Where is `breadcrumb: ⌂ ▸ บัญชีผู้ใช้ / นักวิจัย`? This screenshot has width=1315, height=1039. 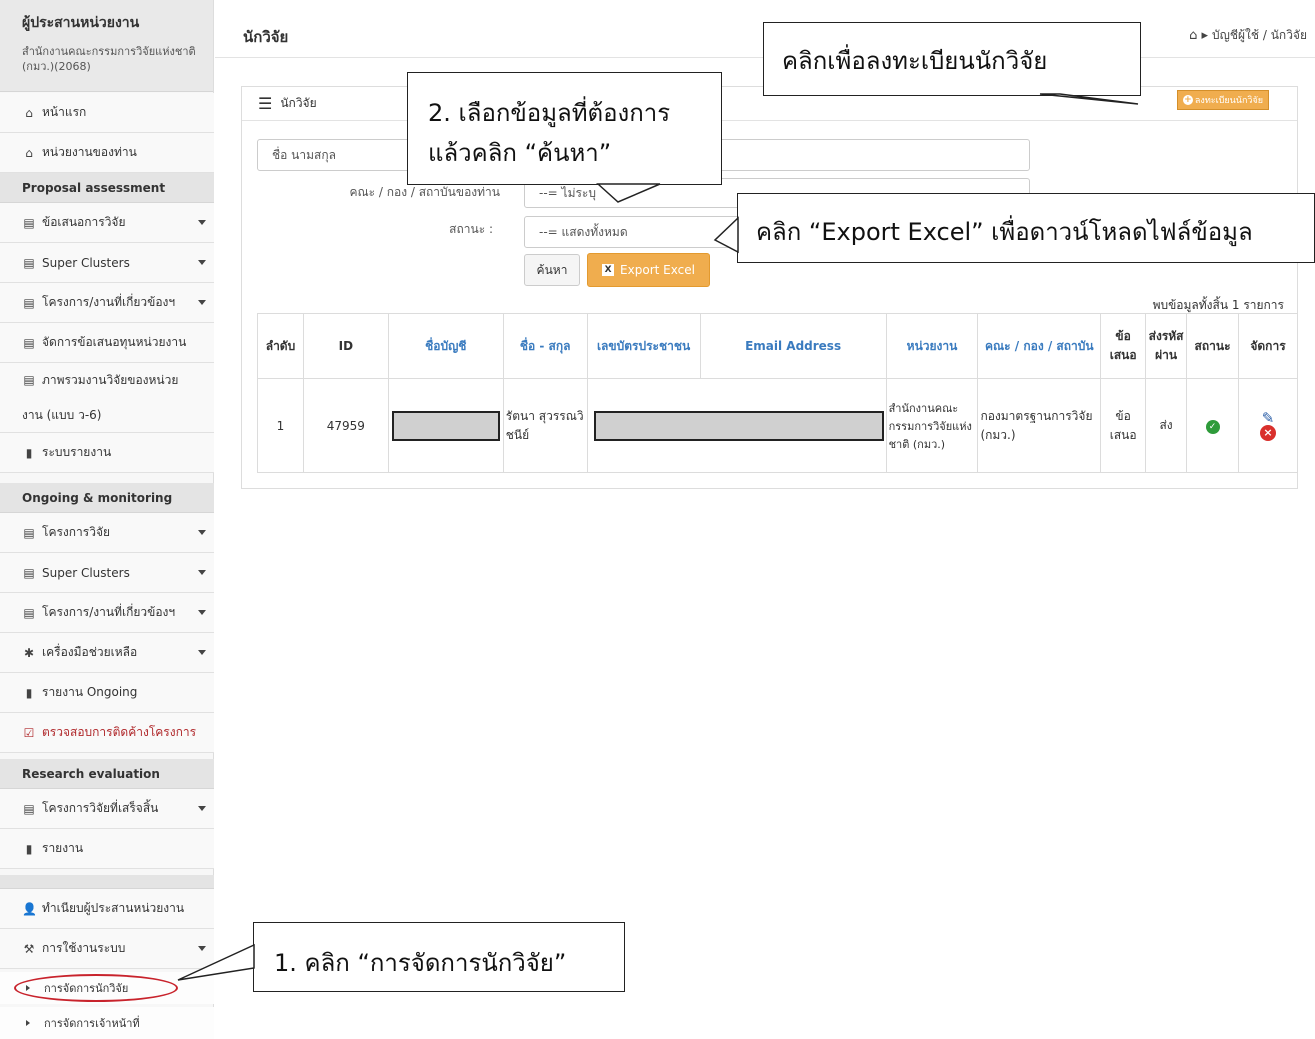 breadcrumb: ⌂ ▸ บัญชีผู้ใช้ / นักวิจัย is located at coordinates (1248, 35).